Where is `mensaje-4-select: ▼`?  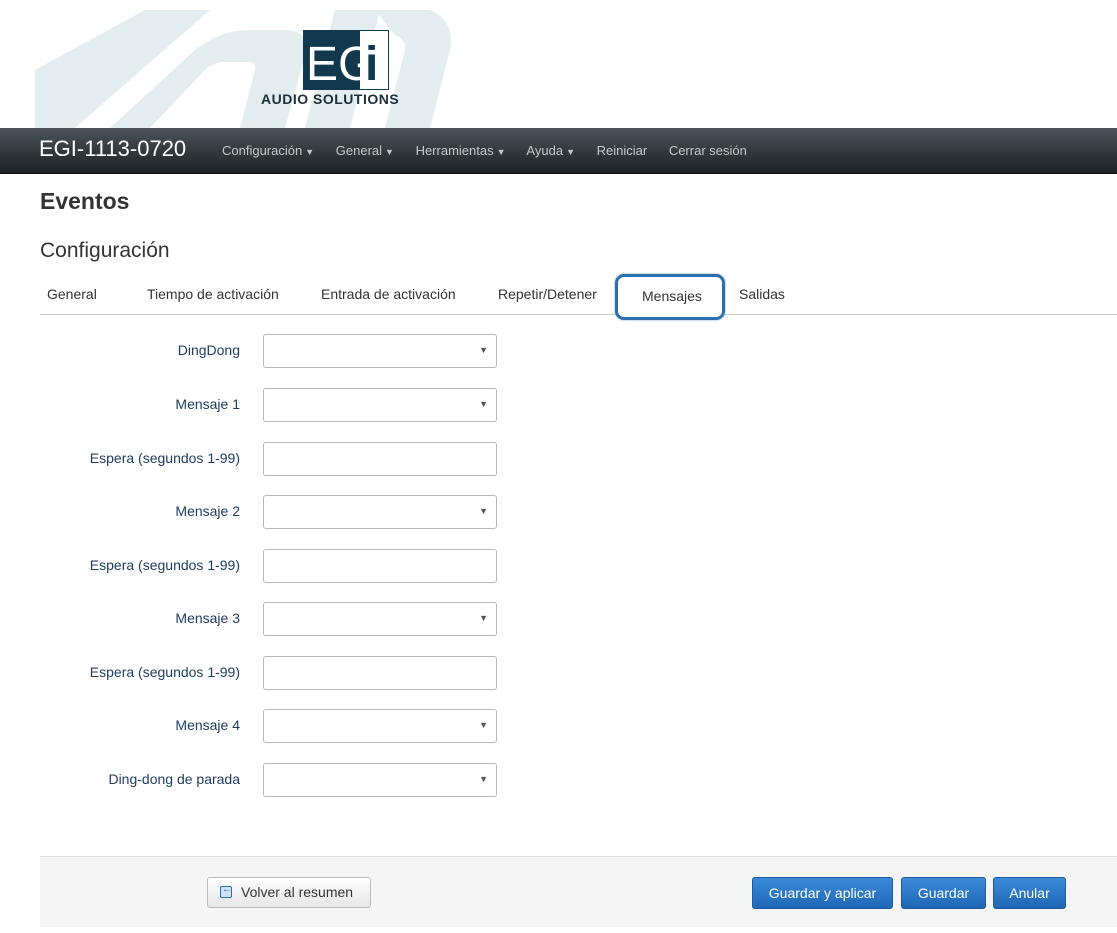
mensaje-4-select: ▼ is located at coordinates (380, 726).